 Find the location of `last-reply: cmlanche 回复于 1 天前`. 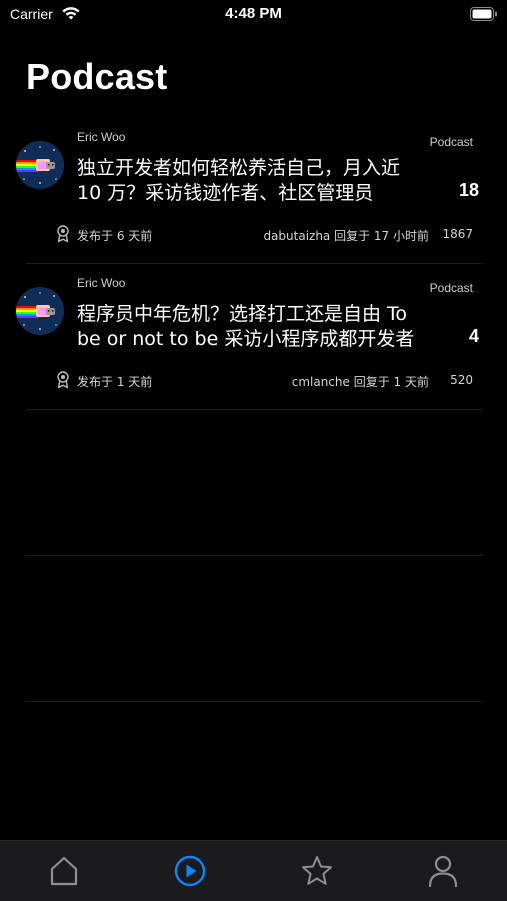

last-reply: cmlanche 回复于 1 天前 is located at coordinates (360, 382).